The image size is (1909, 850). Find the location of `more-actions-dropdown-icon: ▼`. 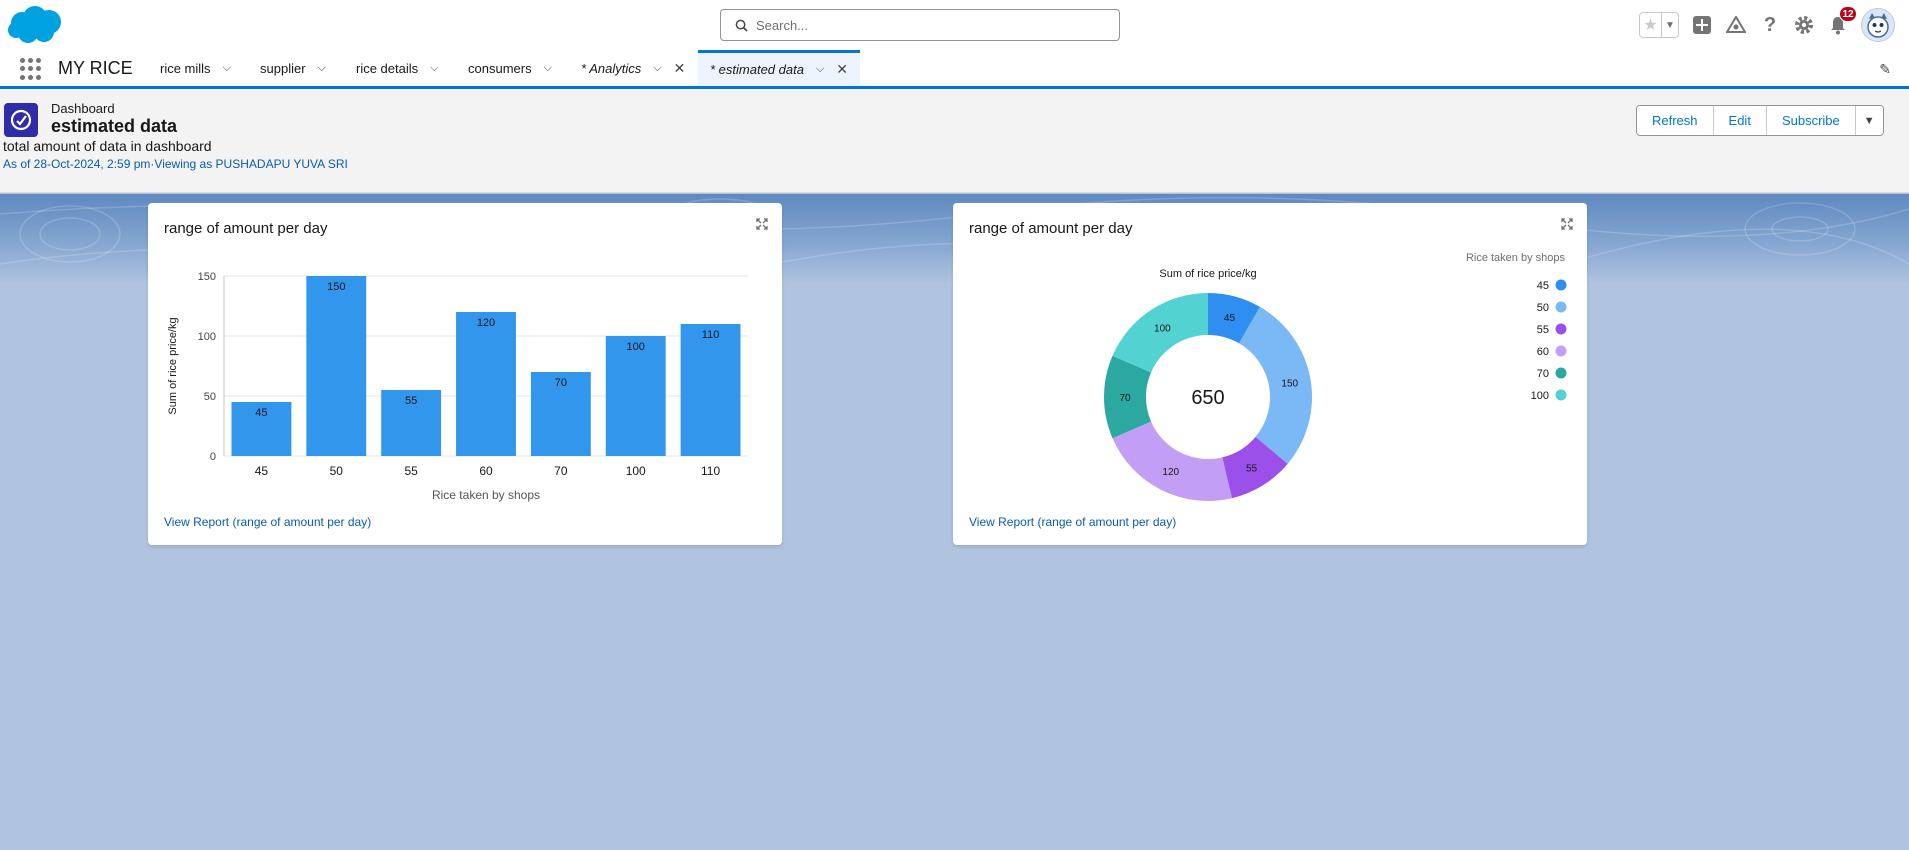

more-actions-dropdown-icon: ▼ is located at coordinates (1869, 120).